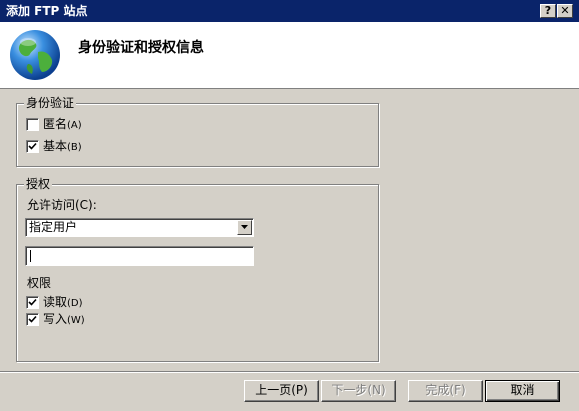 Image resolution: width=579 pixels, height=411 pixels. What do you see at coordinates (47, 11) in the screenshot?
I see `window-title: 添加 FTP 站点` at bounding box center [47, 11].